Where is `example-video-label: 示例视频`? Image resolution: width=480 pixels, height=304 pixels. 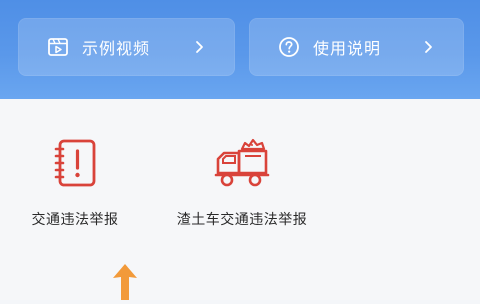 example-video-label: 示例视频 is located at coordinates (116, 48).